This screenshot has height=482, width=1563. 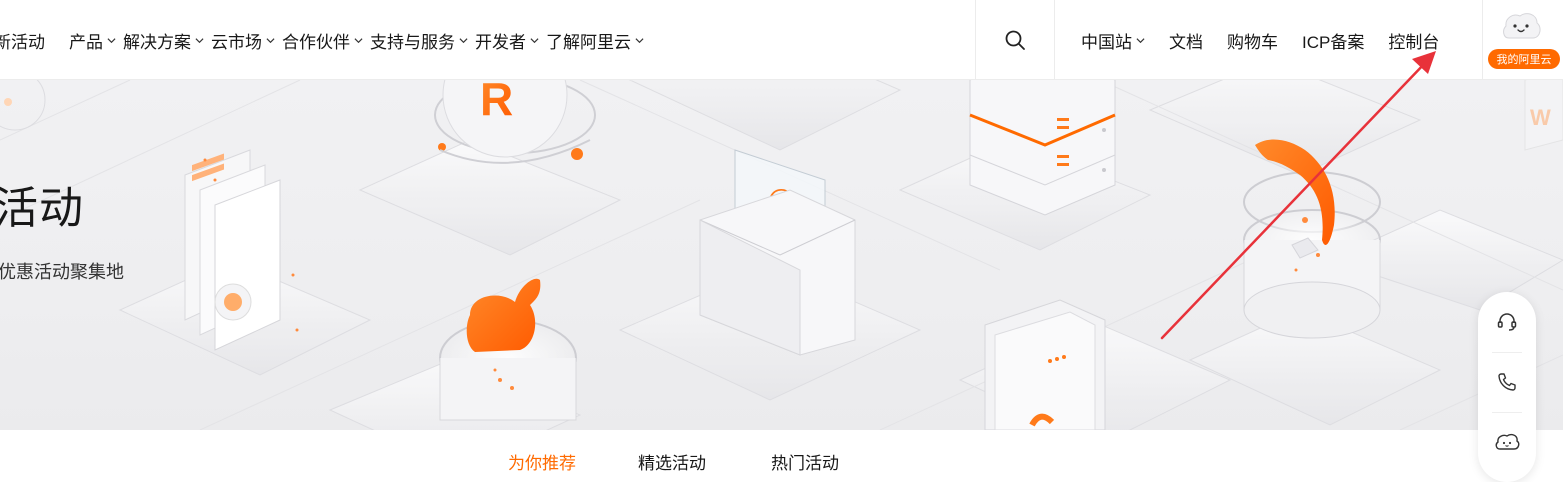 What do you see at coordinates (1522, 26) in the screenshot?
I see `avatar` at bounding box center [1522, 26].